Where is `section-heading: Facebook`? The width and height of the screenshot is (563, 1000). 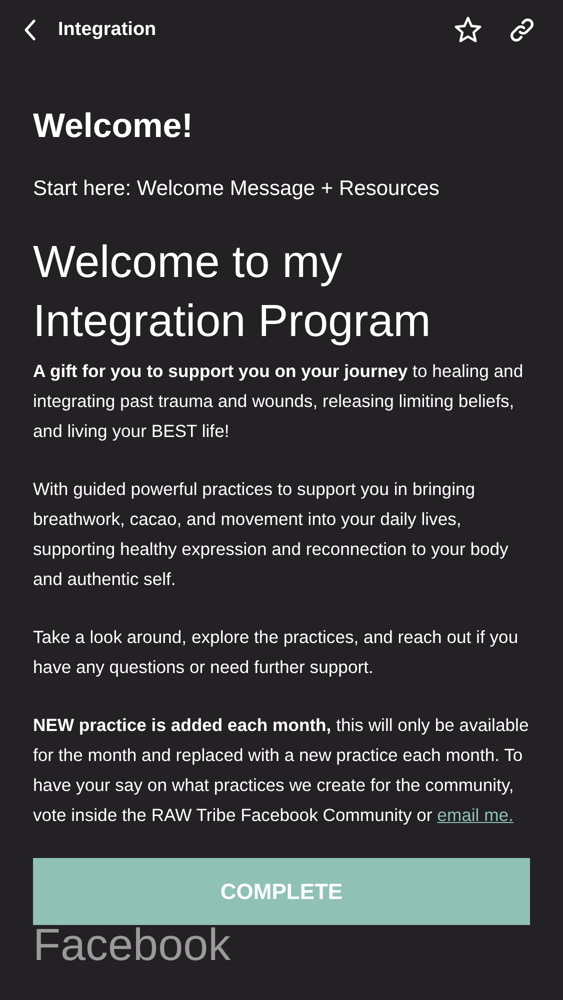
section-heading: Facebook is located at coordinates (132, 945).